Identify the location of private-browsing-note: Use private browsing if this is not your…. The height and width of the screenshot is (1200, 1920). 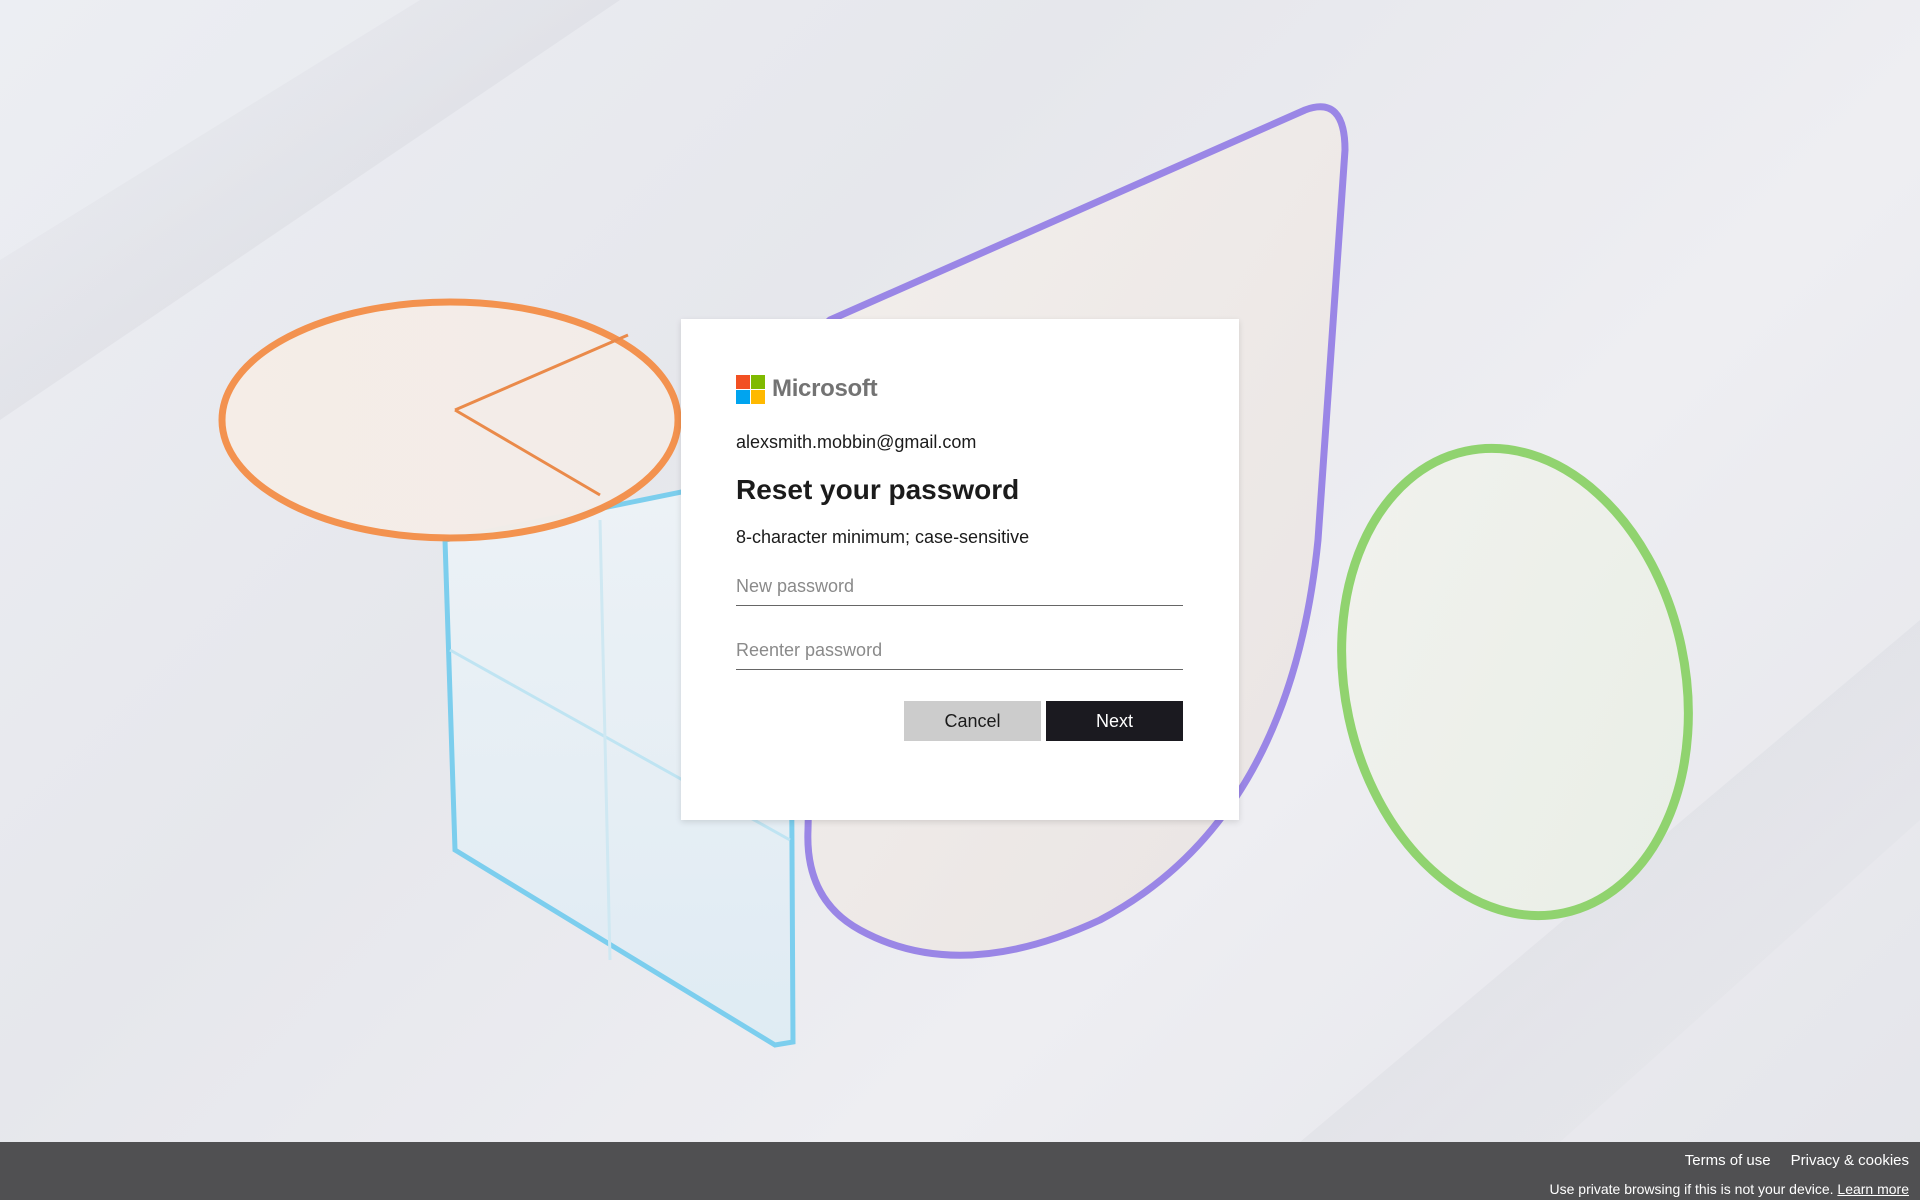
(1730, 1189).